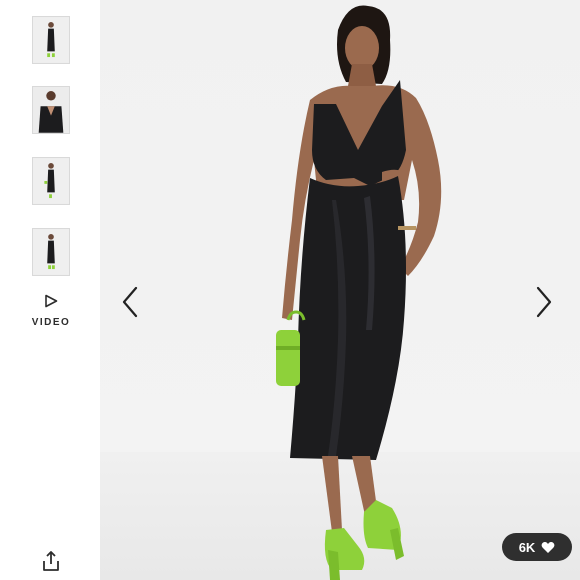 This screenshot has height=580, width=580. I want to click on video-label: VIDEO, so click(51, 322).